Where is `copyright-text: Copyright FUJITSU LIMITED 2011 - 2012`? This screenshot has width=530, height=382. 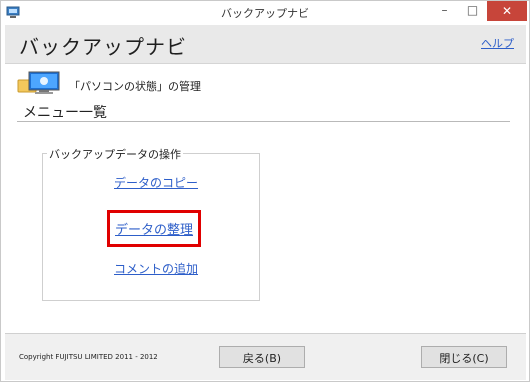
copyright-text: Copyright FUJITSU LIMITED 2011 - 2012 is located at coordinates (88, 357).